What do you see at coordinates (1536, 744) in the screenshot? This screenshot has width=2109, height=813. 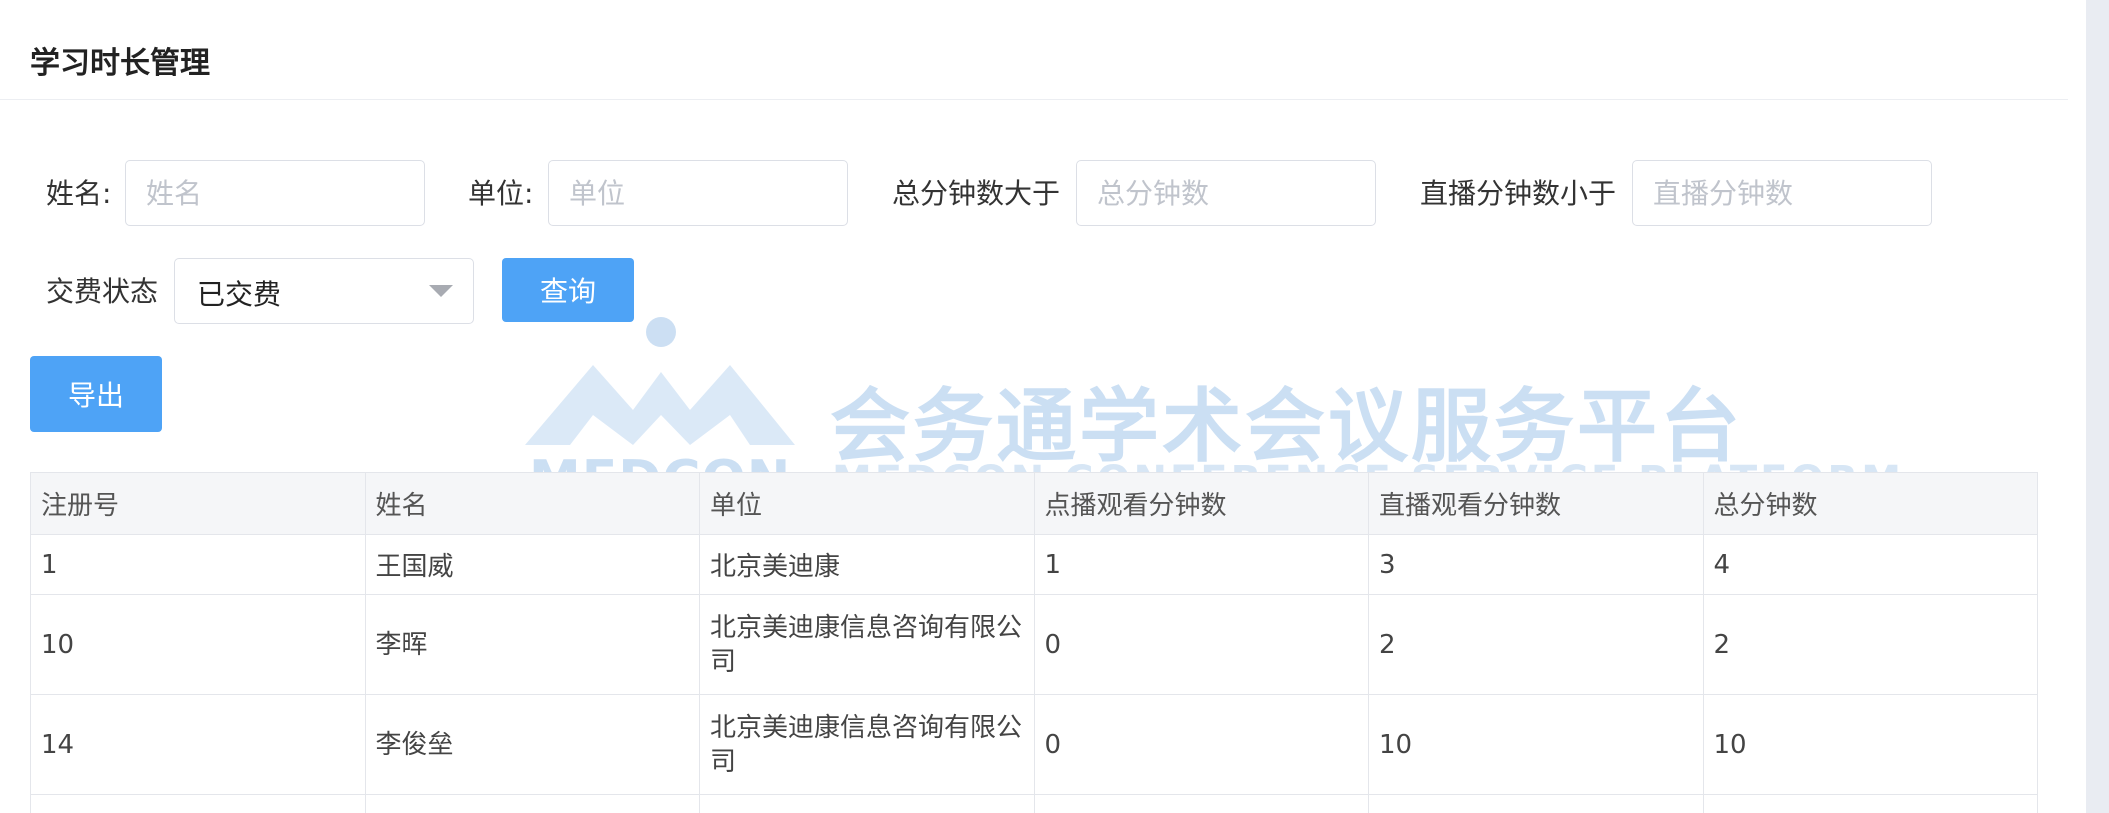 I see `cell-live-minutes: 10` at bounding box center [1536, 744].